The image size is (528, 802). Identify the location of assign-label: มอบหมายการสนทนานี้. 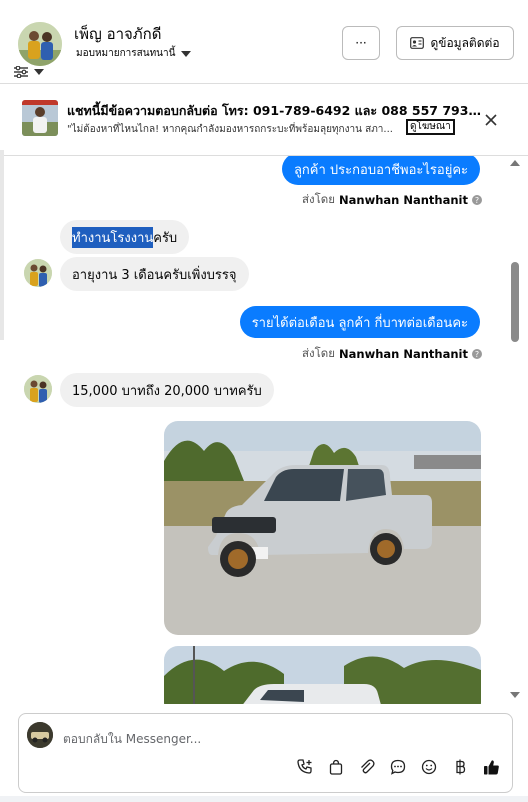
(126, 53).